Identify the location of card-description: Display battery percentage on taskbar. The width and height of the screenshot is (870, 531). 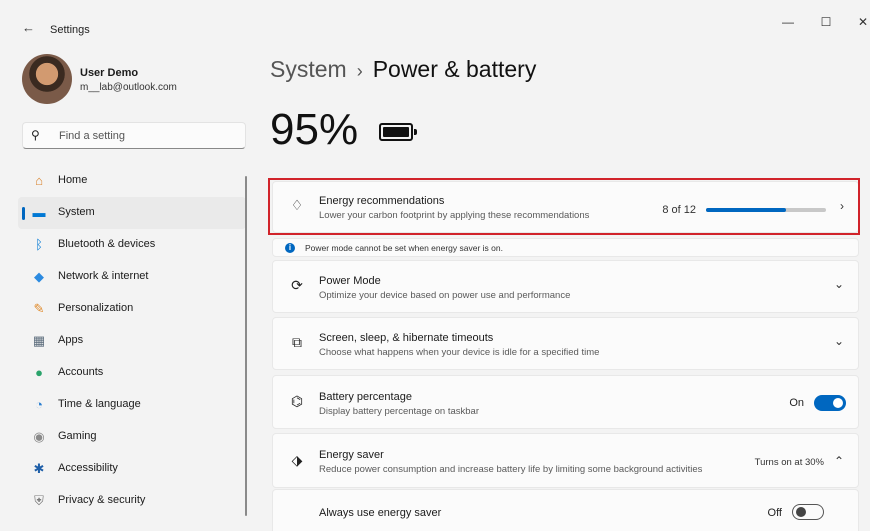
(399, 411).